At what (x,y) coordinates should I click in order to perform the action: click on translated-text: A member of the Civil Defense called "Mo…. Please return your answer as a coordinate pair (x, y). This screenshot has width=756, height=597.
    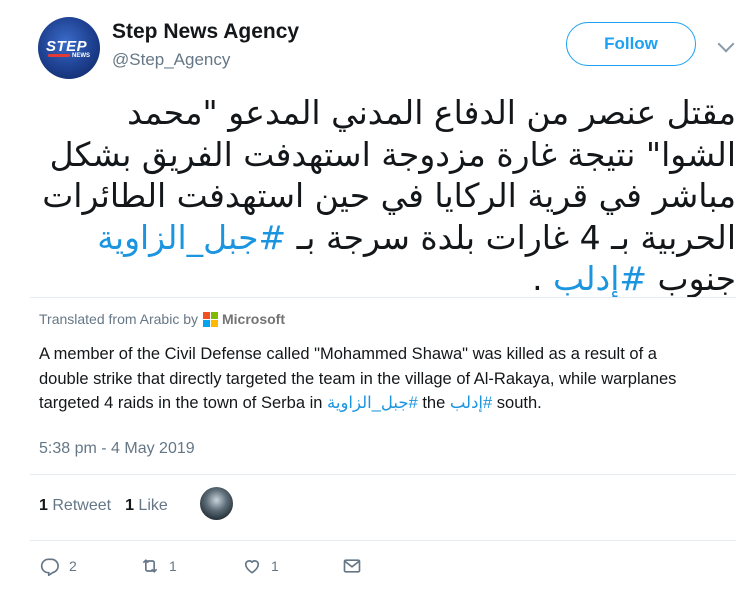
    Looking at the image, I should click on (374, 379).